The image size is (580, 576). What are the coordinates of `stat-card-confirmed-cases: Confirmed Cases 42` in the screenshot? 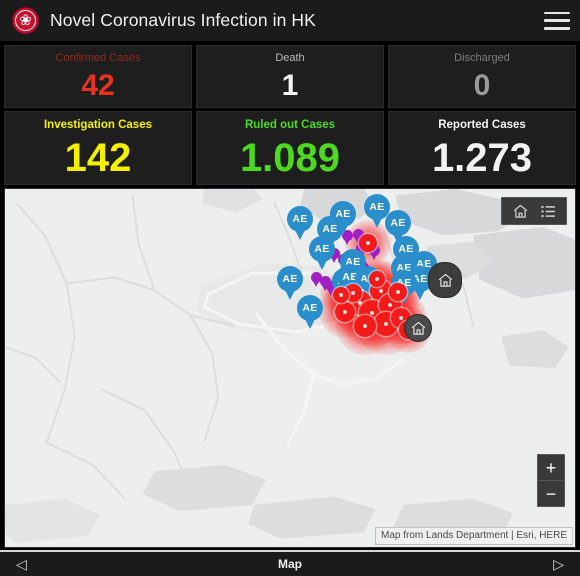 It's located at (98, 76).